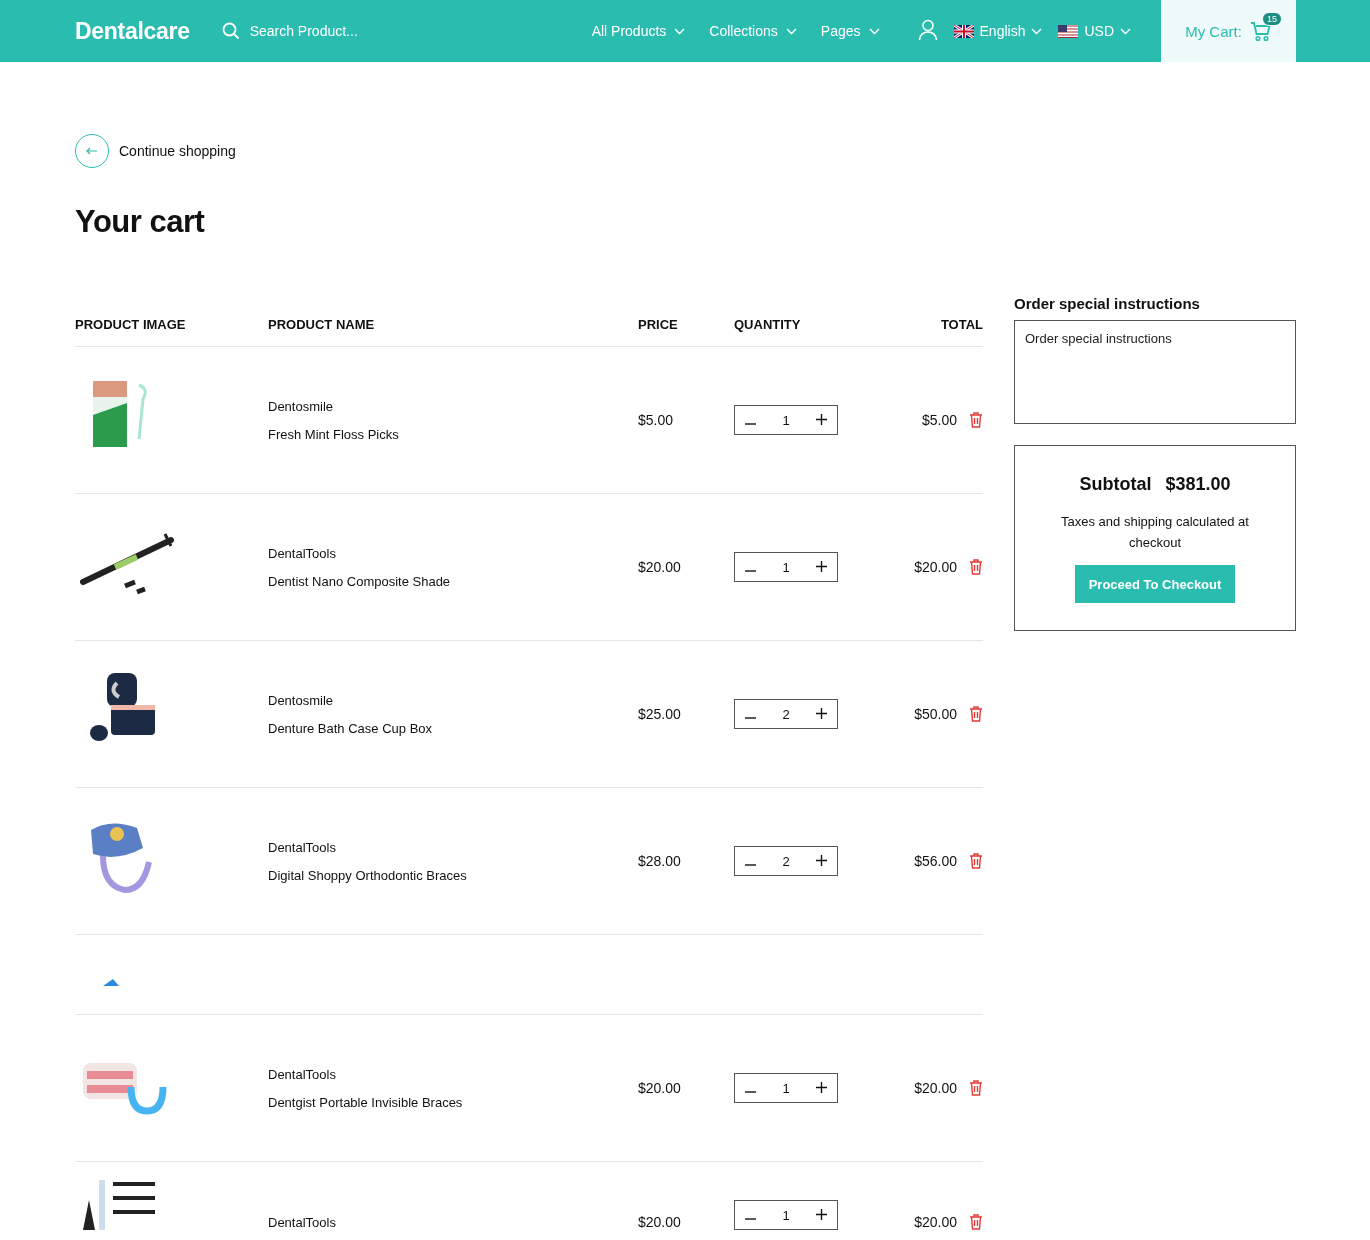 The image size is (1370, 1240). What do you see at coordinates (140, 222) in the screenshot?
I see `page-title: Your cart` at bounding box center [140, 222].